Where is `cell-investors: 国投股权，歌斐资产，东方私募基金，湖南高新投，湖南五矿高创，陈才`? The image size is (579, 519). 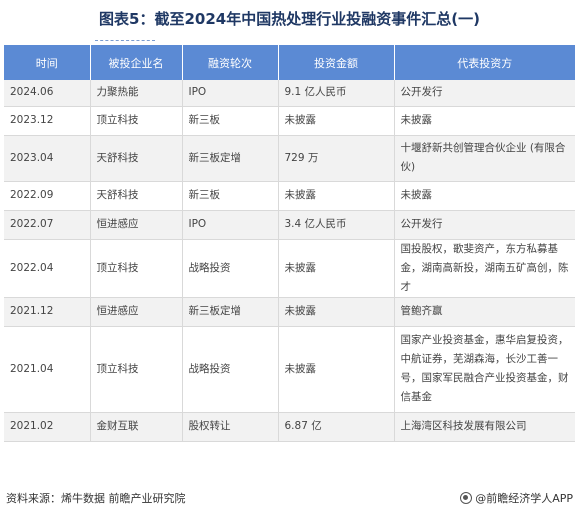
cell-investors: 国投股权，歌斐资产，东方私募基金，湖南高新投，湖南五矿高创，陈才 is located at coordinates (484, 268).